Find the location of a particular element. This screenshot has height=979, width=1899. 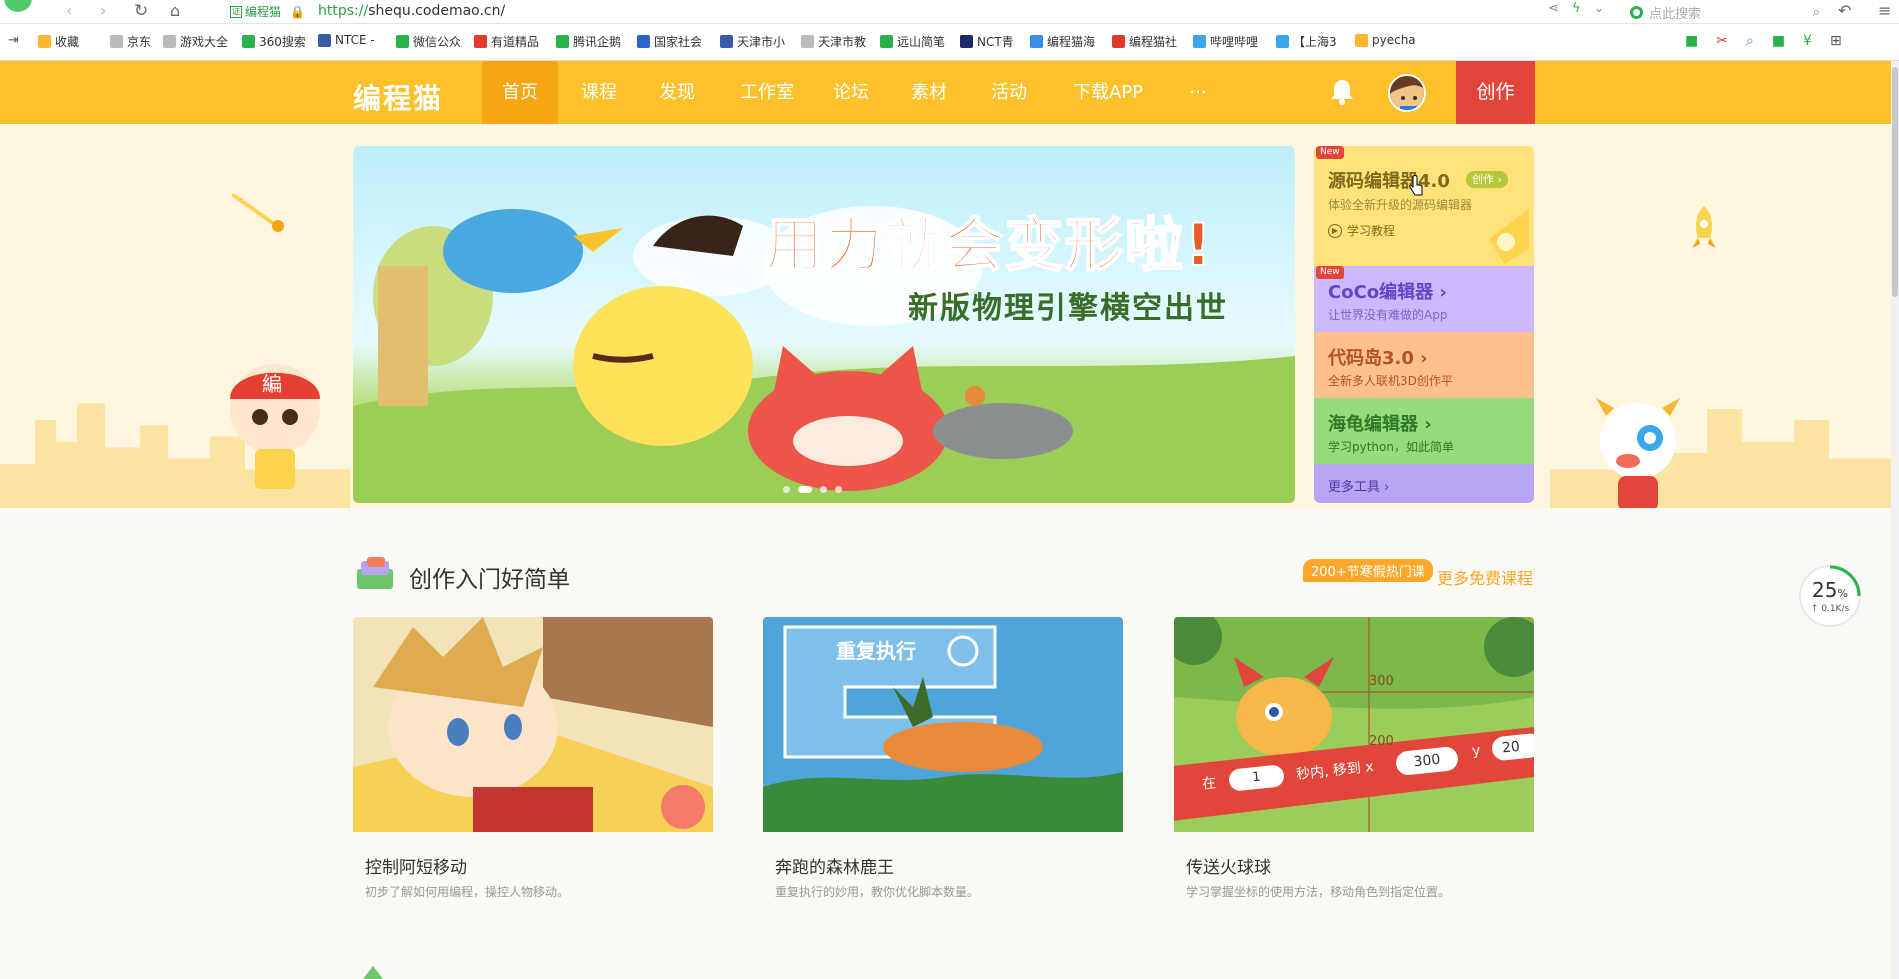

bookmark-item: 有道精品 is located at coordinates (506, 41).